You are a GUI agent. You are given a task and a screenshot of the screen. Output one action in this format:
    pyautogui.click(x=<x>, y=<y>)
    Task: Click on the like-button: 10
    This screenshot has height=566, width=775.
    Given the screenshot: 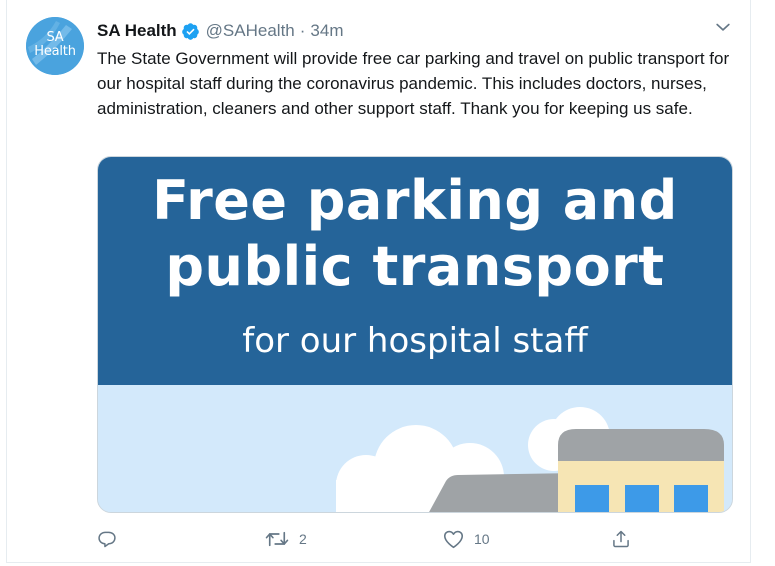 What is the action you would take?
    pyautogui.click(x=466, y=539)
    